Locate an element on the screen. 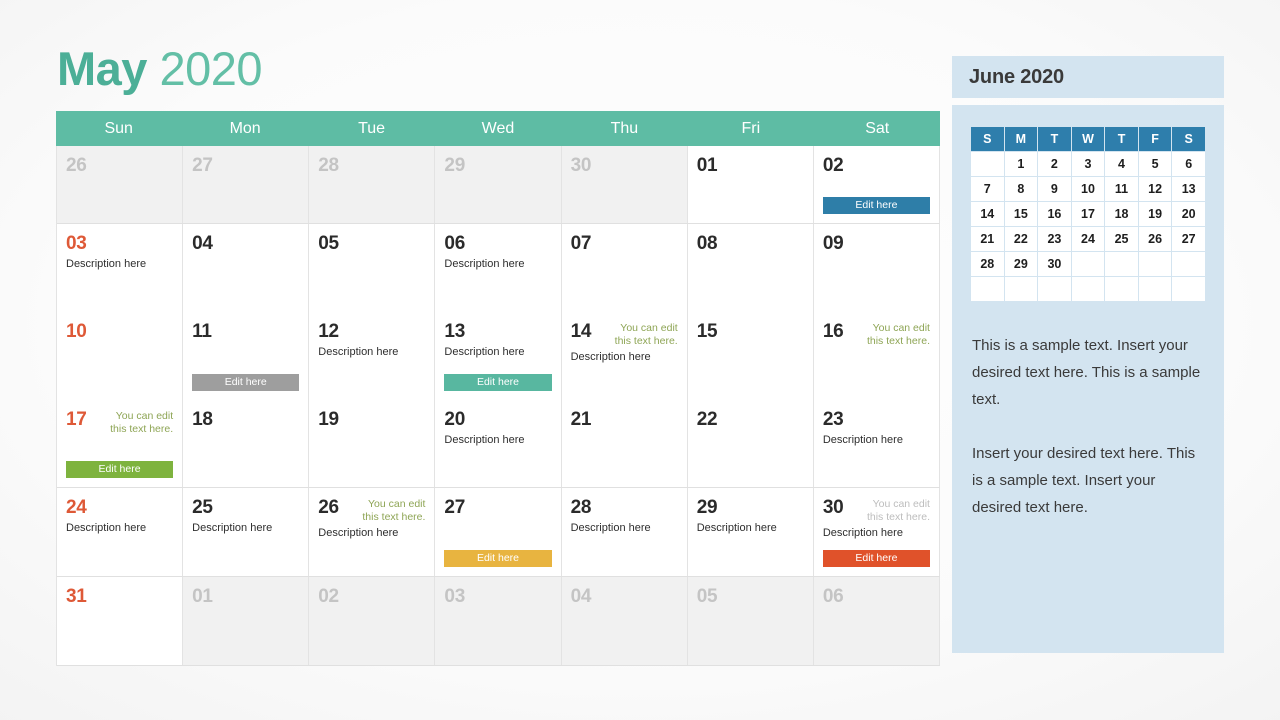  mini-day-11: 11 is located at coordinates (1121, 189).